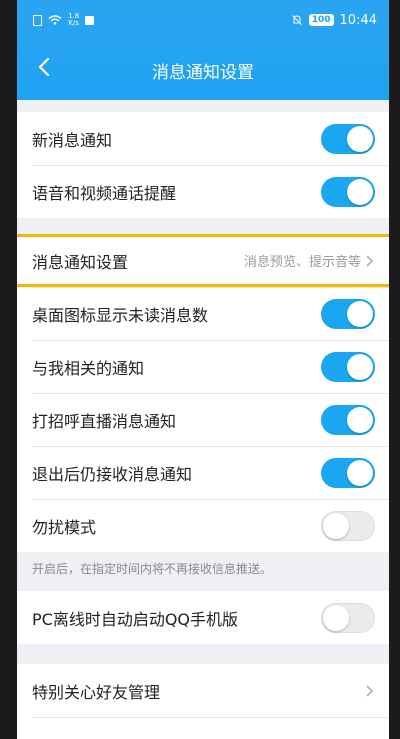  Describe the element at coordinates (203, 260) in the screenshot. I see `setting-row-message-notification-settings: 消息通知设置 消息预览、提示音等` at that location.